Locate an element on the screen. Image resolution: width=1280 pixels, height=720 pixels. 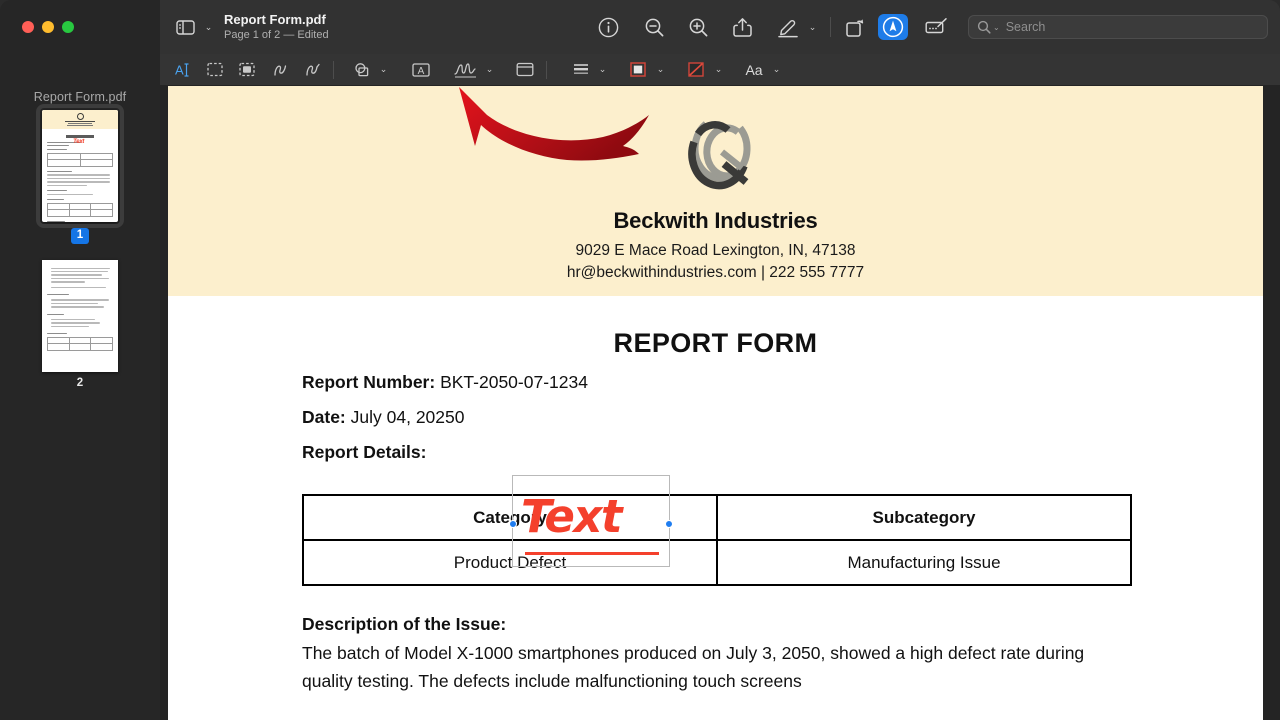
font-button: Aa is located at coordinates (754, 70).